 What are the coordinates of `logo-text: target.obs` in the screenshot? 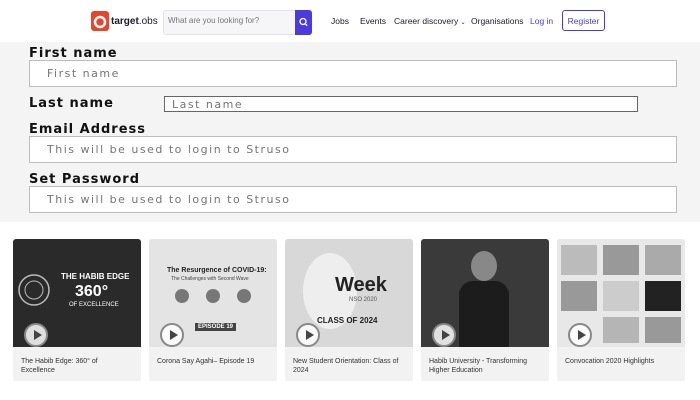 It's located at (134, 21).